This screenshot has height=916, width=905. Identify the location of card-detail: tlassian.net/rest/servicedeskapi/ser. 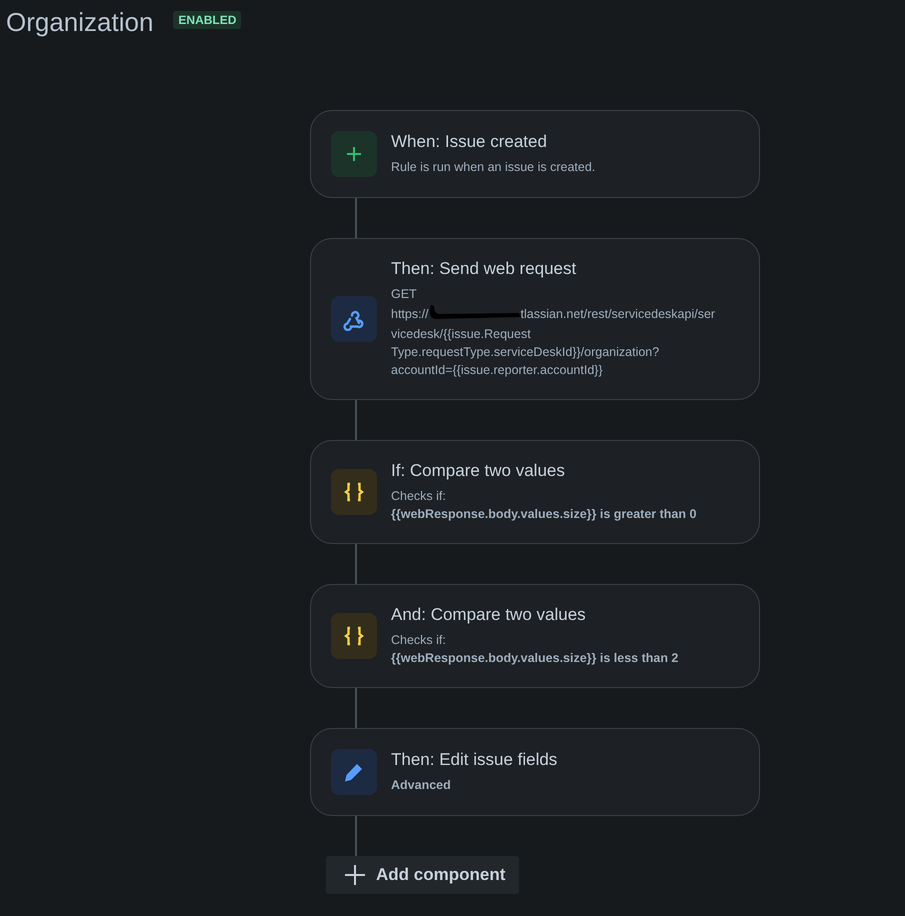
(618, 314).